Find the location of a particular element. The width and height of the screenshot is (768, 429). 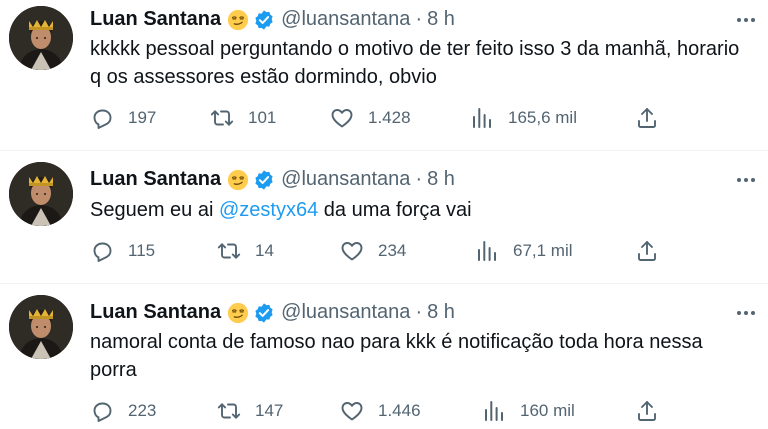

views-button: 165,6 mil is located at coordinates (523, 118).